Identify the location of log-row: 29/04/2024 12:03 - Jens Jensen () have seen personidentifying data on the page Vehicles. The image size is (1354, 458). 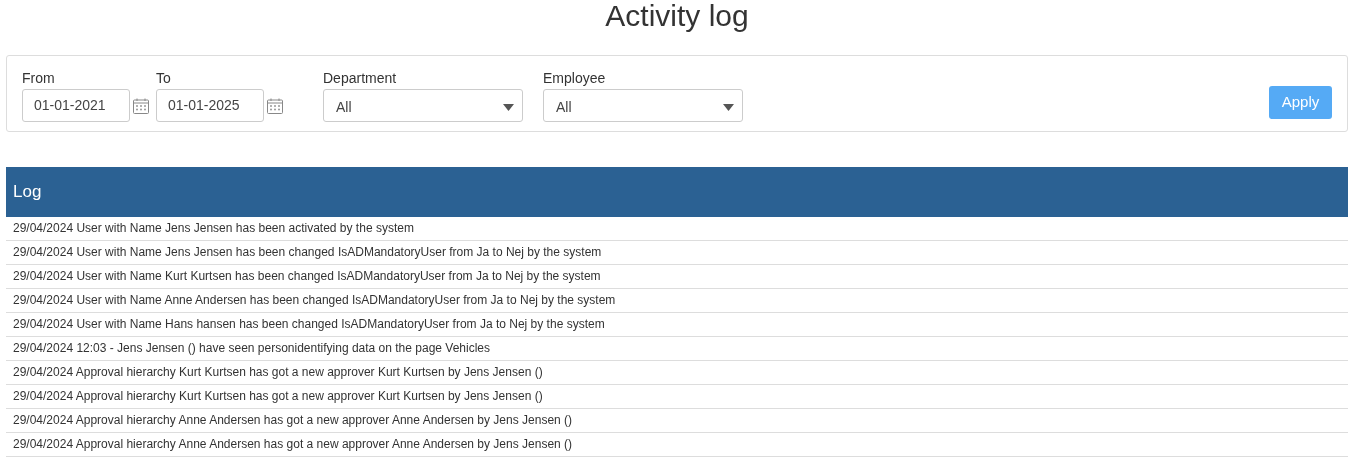
(677, 349).